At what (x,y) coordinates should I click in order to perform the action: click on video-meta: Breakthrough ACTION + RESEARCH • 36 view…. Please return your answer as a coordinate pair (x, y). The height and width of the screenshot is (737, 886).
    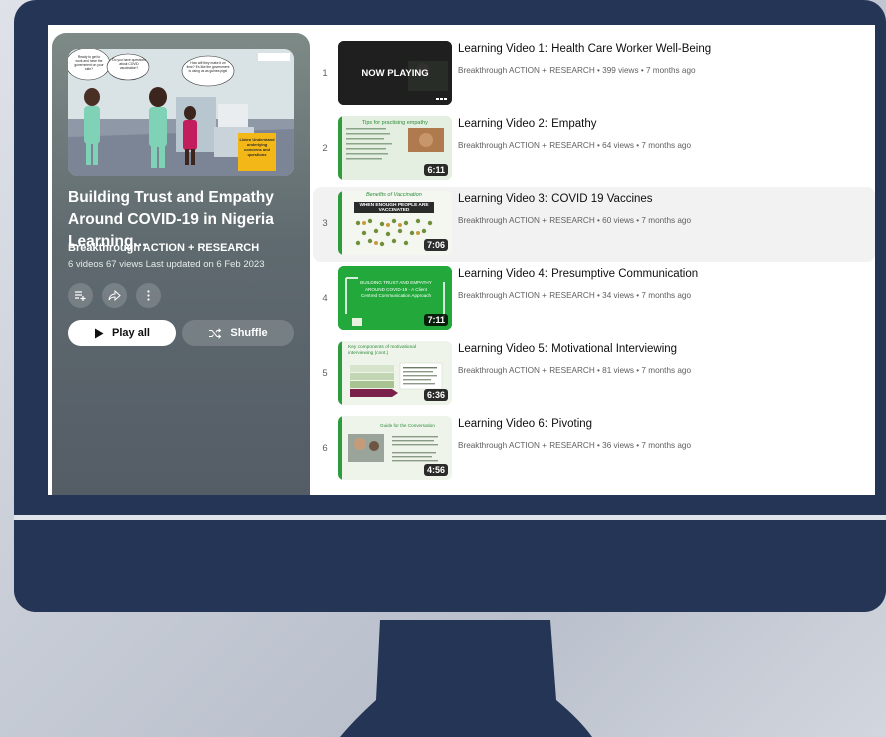
    Looking at the image, I should click on (575, 445).